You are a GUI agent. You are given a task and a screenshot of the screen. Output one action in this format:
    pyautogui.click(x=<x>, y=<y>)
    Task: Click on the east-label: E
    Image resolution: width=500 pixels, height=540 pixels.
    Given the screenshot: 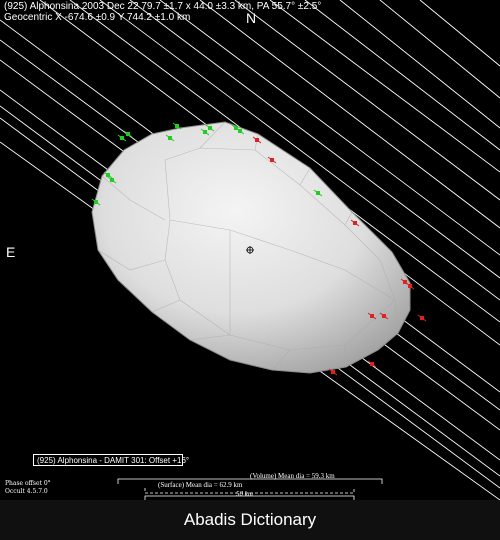 What is the action you would take?
    pyautogui.click(x=11, y=252)
    